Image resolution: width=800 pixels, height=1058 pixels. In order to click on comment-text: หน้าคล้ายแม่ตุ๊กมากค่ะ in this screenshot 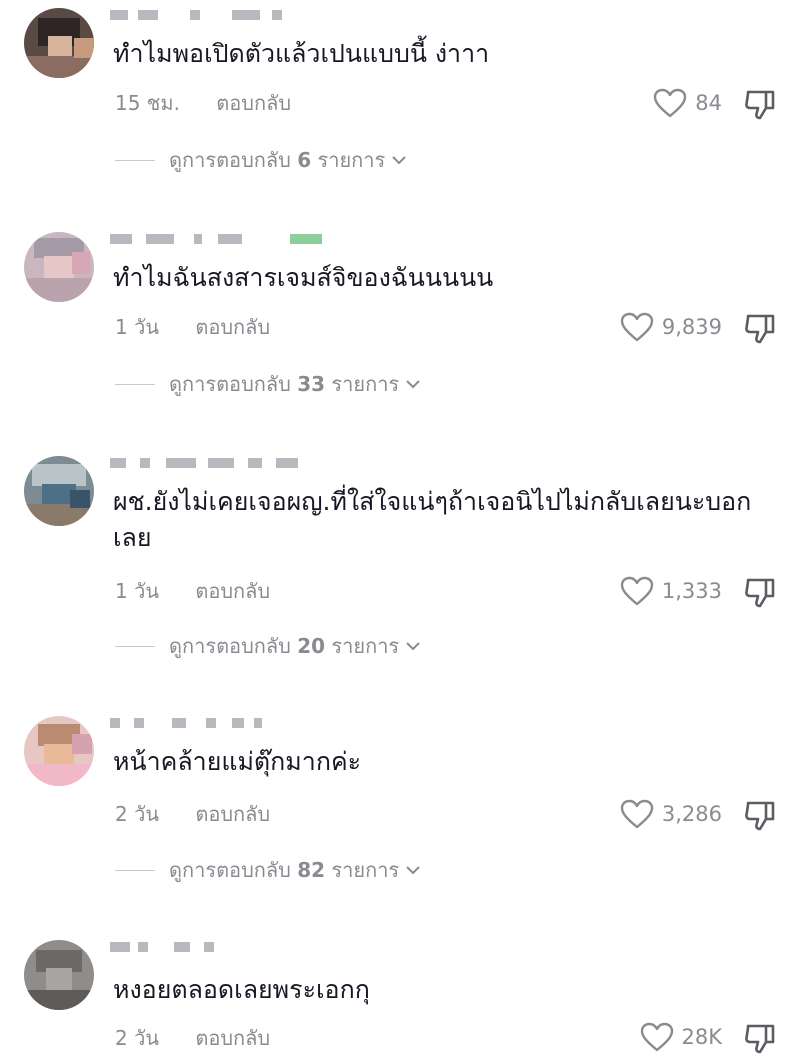, I will do `click(237, 761)`.